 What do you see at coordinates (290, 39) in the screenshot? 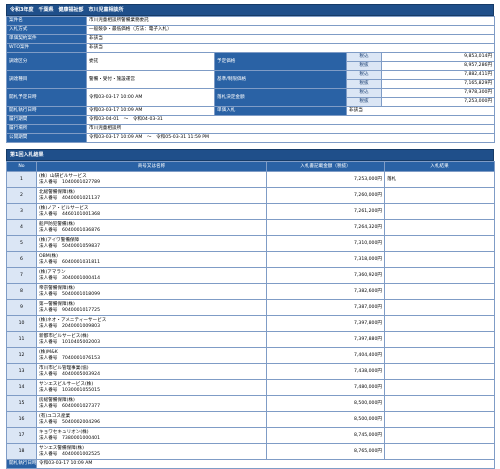
I see `unit-contract-value: 非該当` at bounding box center [290, 39].